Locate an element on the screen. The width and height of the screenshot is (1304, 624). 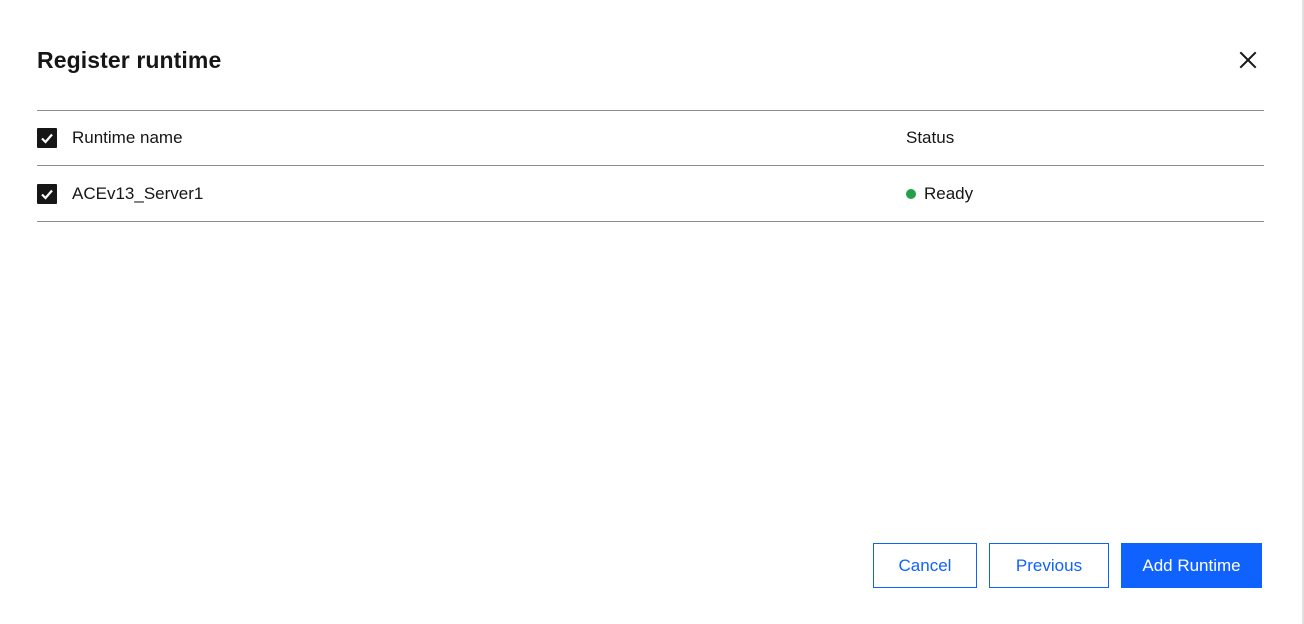
status-cell: Ready is located at coordinates (939, 194).